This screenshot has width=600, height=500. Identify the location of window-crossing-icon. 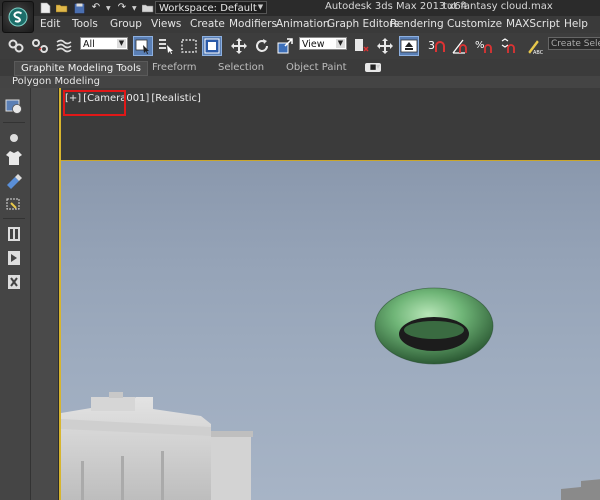
(212, 46).